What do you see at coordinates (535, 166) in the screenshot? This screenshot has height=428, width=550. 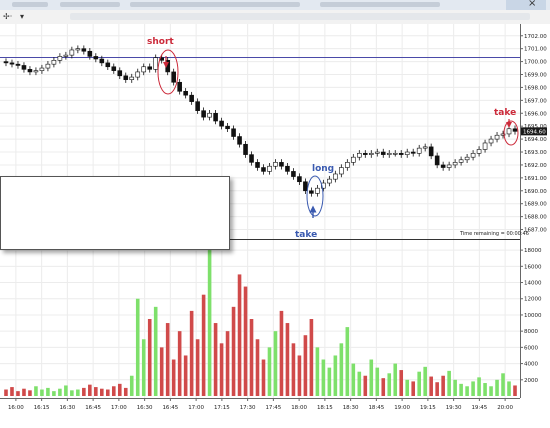 I see `price-tick-label: 1692.00` at bounding box center [535, 166].